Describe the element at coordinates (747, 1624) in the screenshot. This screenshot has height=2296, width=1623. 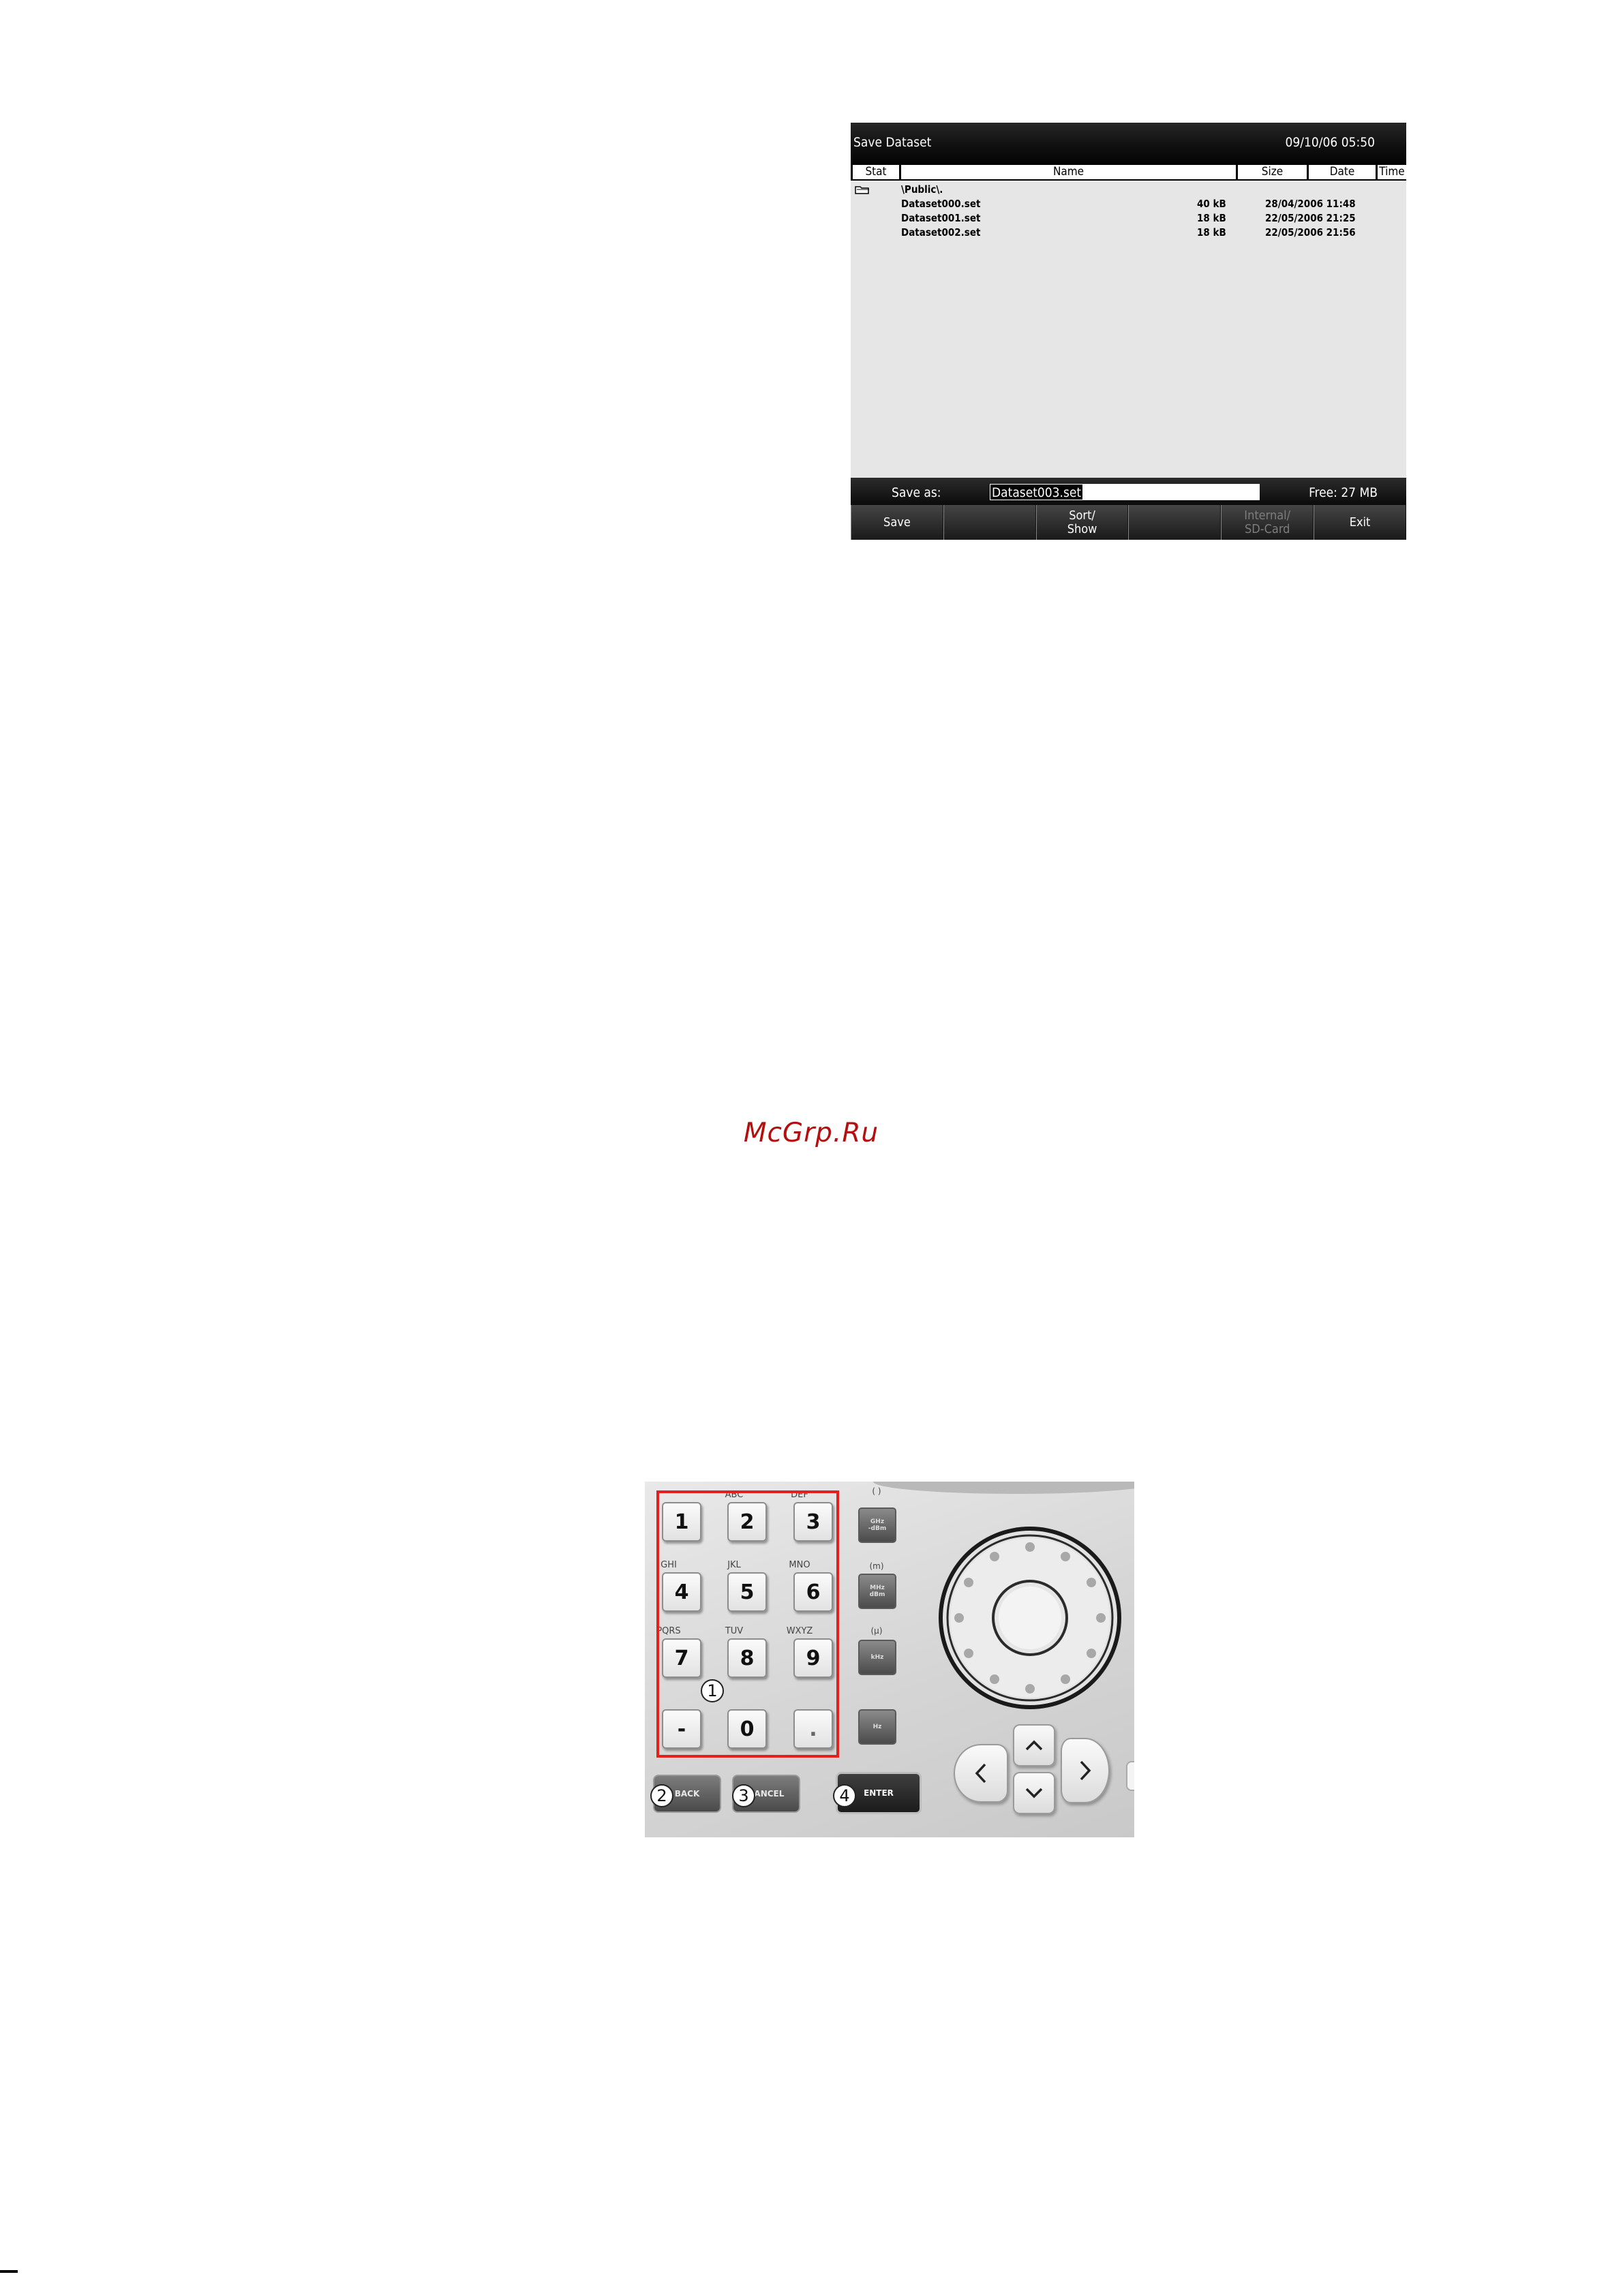
I see `numeric-keypad-highlight` at that location.